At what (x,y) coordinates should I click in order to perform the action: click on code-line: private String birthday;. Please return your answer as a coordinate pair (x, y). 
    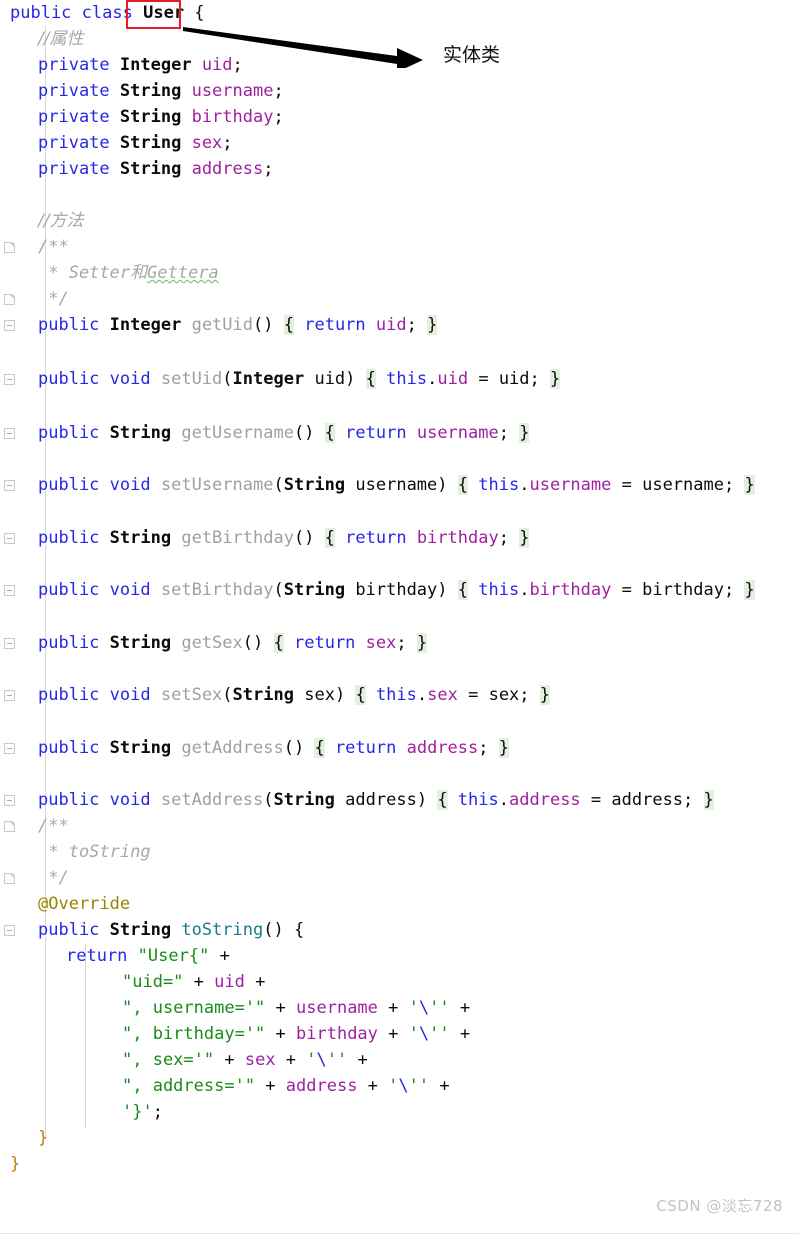
    Looking at the image, I should click on (399, 117).